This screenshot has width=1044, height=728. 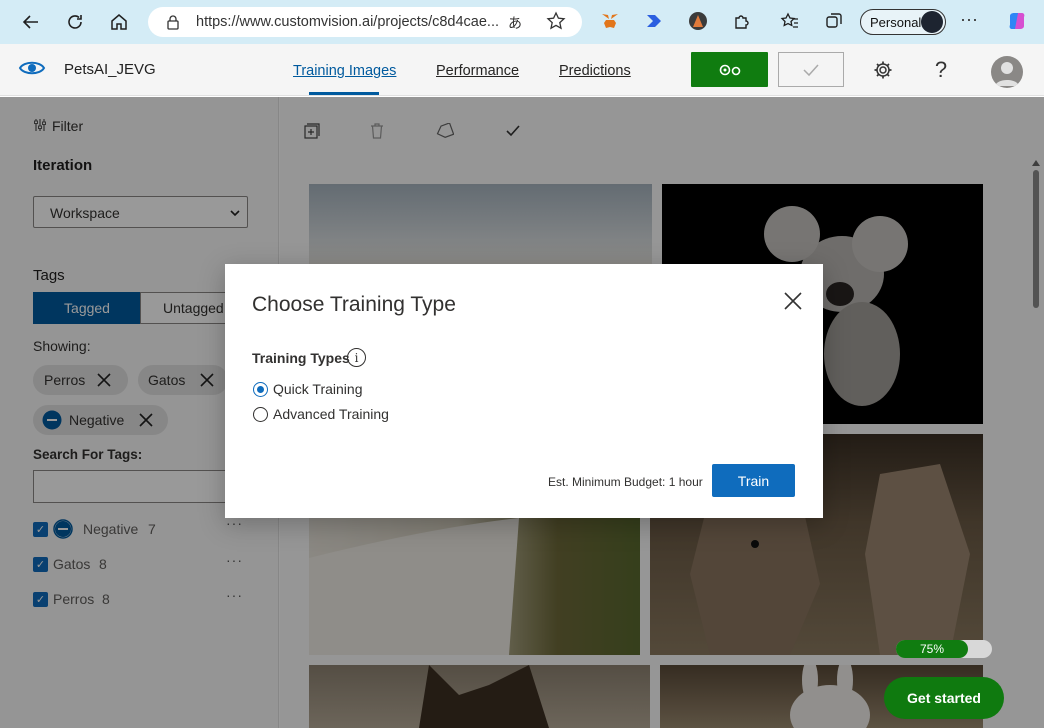 What do you see at coordinates (119, 22) in the screenshot?
I see `home-icon` at bounding box center [119, 22].